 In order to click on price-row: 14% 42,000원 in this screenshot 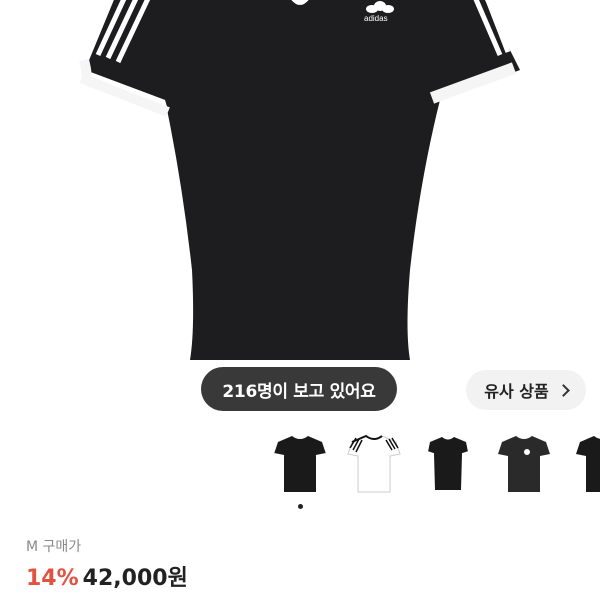, I will do `click(107, 576)`.